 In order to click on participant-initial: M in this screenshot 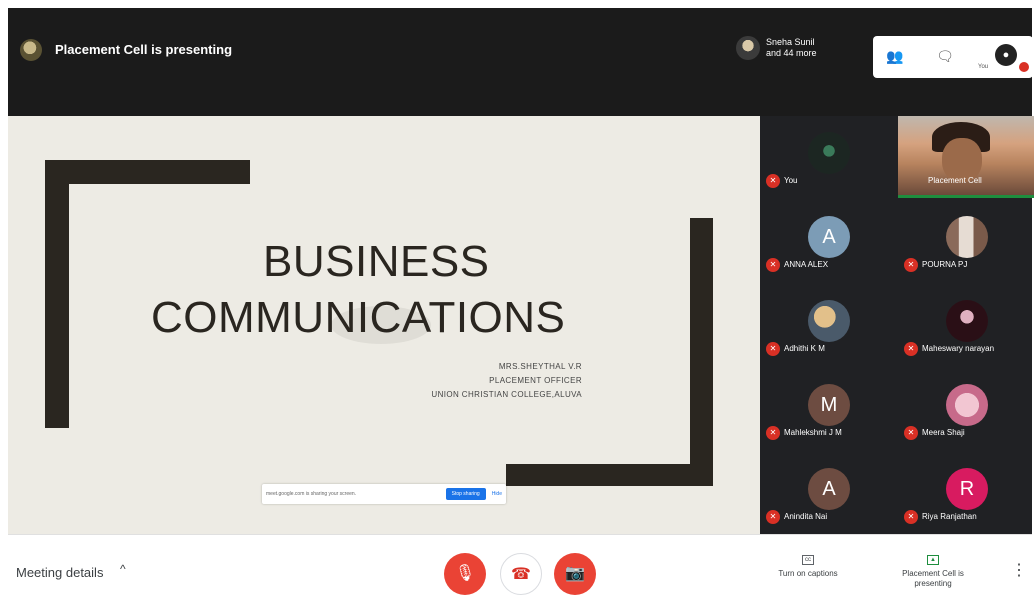, I will do `click(829, 405)`.